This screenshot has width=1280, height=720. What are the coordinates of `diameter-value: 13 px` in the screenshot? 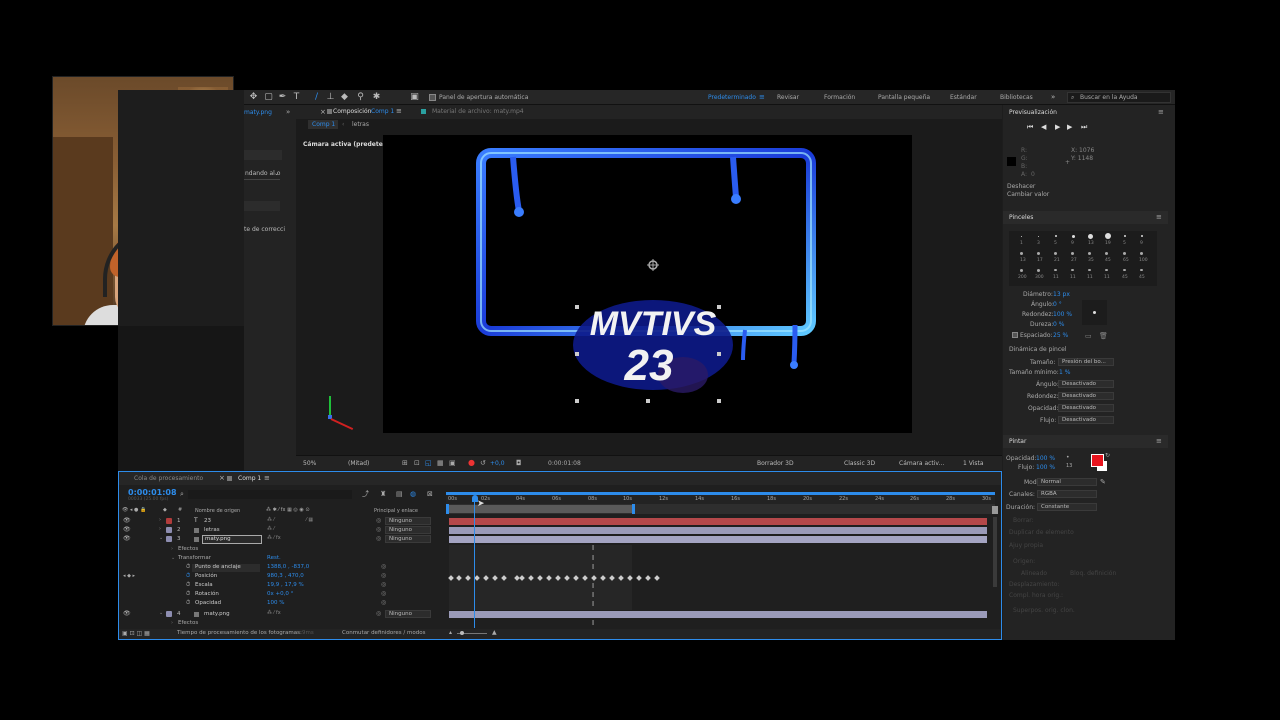 It's located at (1061, 295).